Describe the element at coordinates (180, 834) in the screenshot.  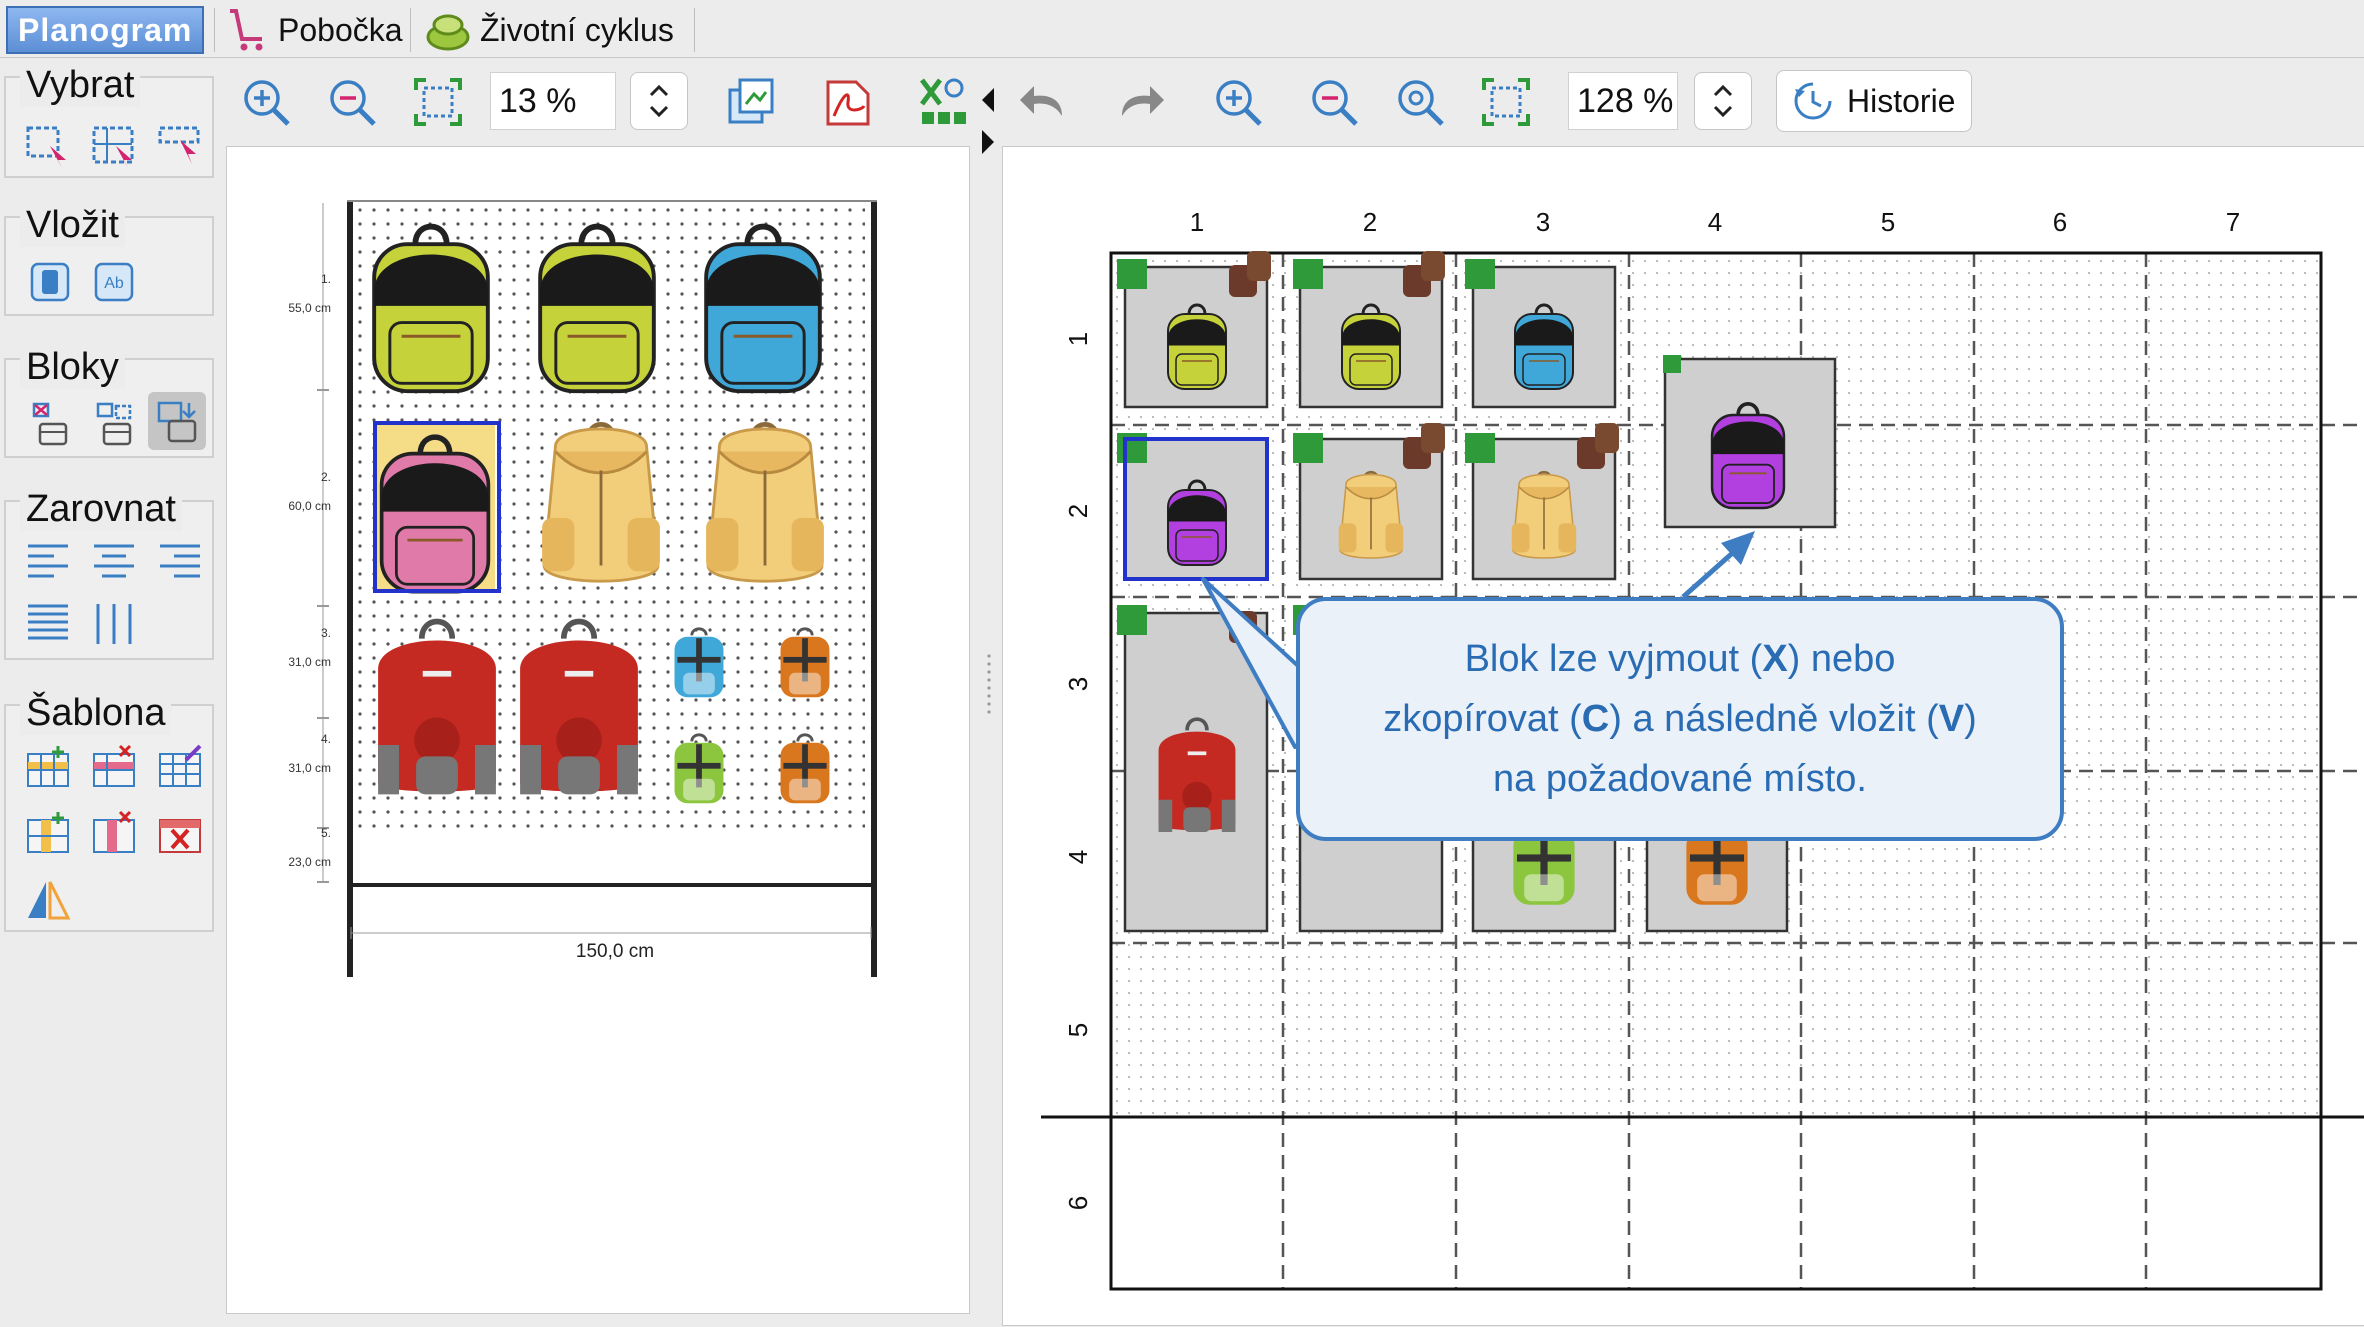
I see `template-delete-icon` at that location.